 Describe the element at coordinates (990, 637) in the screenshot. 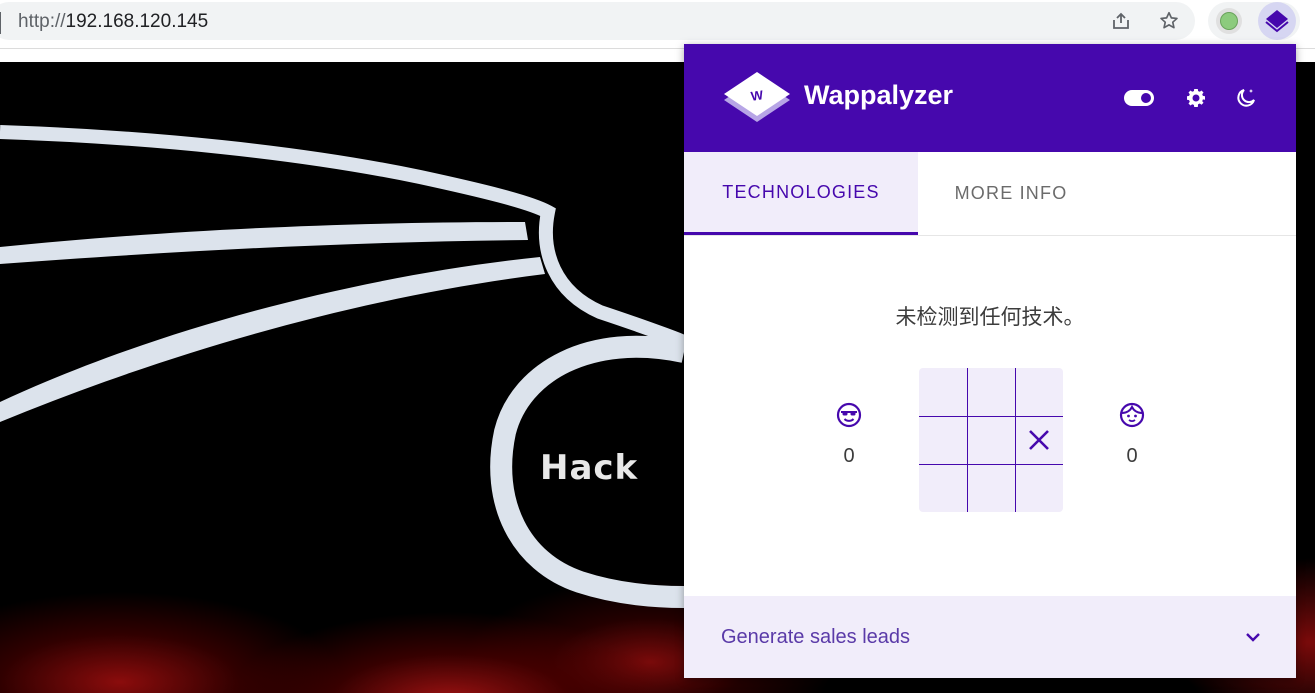

I see `sales-leads-panel: Generate sales leads` at that location.